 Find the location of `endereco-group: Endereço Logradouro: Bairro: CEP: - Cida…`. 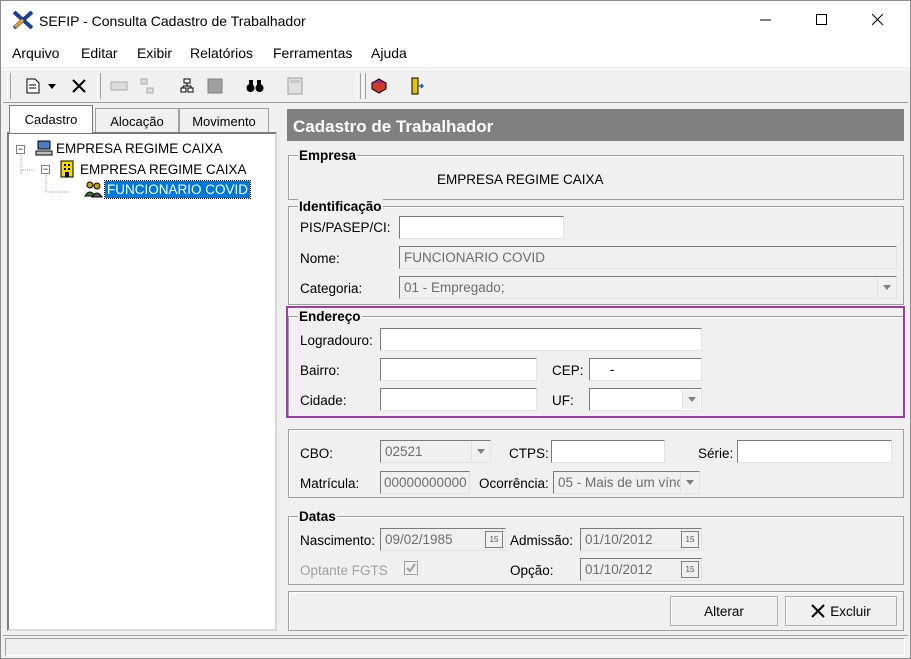

endereco-group: Endereço Logradouro: Bairro: CEP: - Cida… is located at coordinates (596, 363).